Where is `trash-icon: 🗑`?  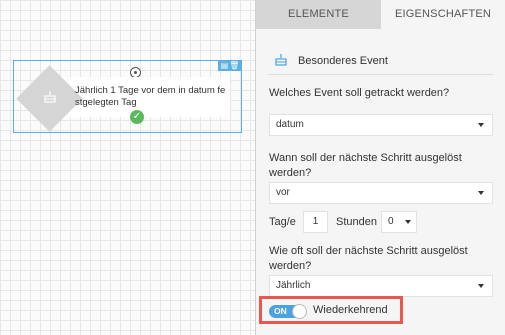
trash-icon: 🗑 is located at coordinates (234, 65).